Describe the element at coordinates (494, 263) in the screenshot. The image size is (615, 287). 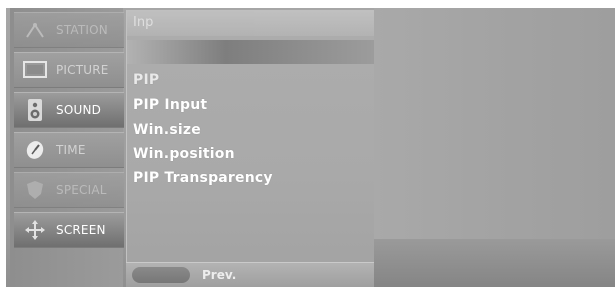
I see `picture-bottom-band` at that location.